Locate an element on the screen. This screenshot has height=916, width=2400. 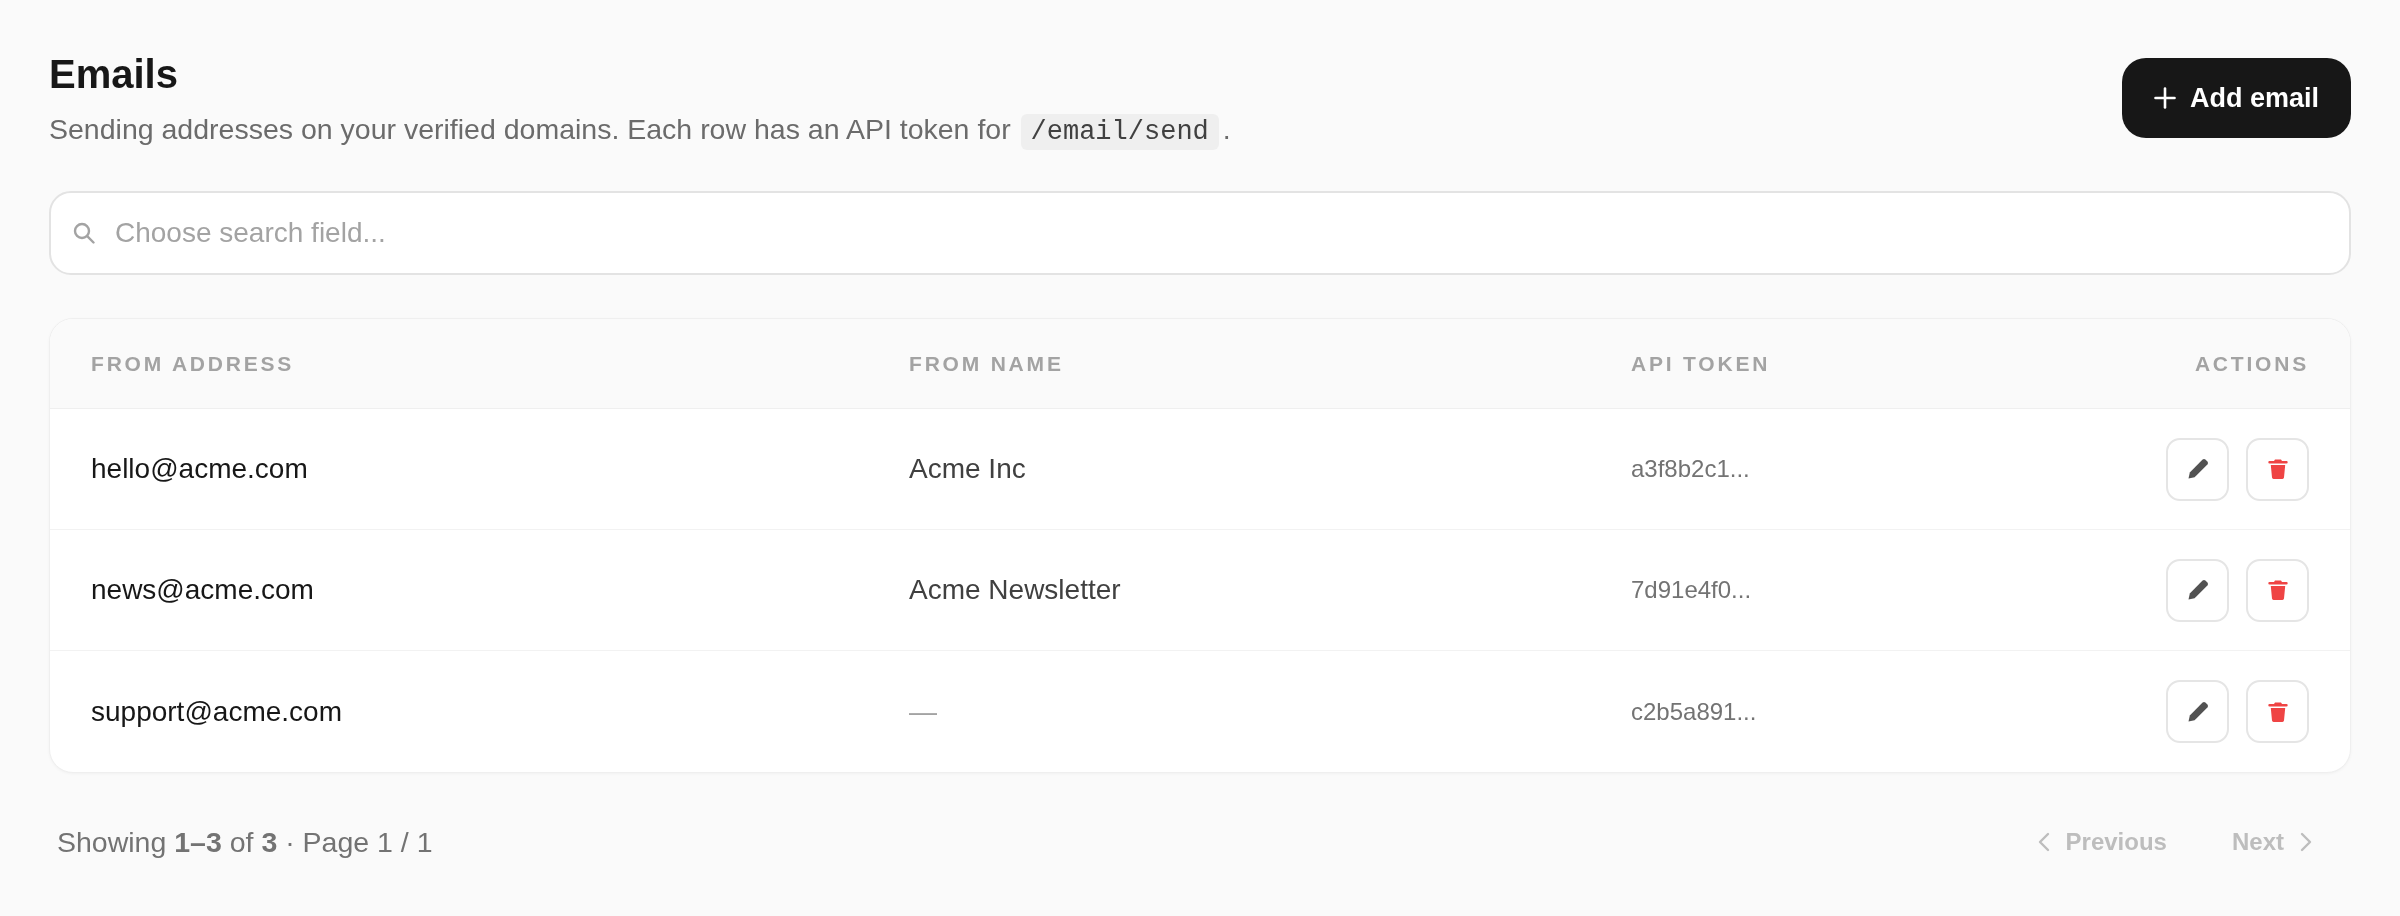
page-title: Emails is located at coordinates (114, 74).